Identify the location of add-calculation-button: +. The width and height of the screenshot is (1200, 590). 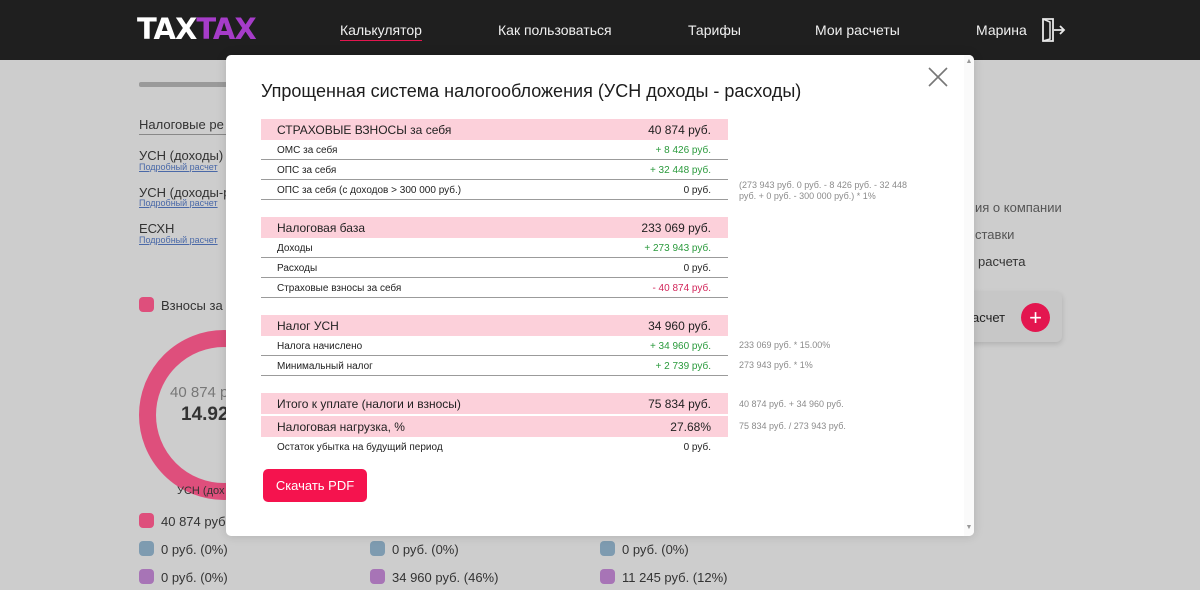
(1035, 317).